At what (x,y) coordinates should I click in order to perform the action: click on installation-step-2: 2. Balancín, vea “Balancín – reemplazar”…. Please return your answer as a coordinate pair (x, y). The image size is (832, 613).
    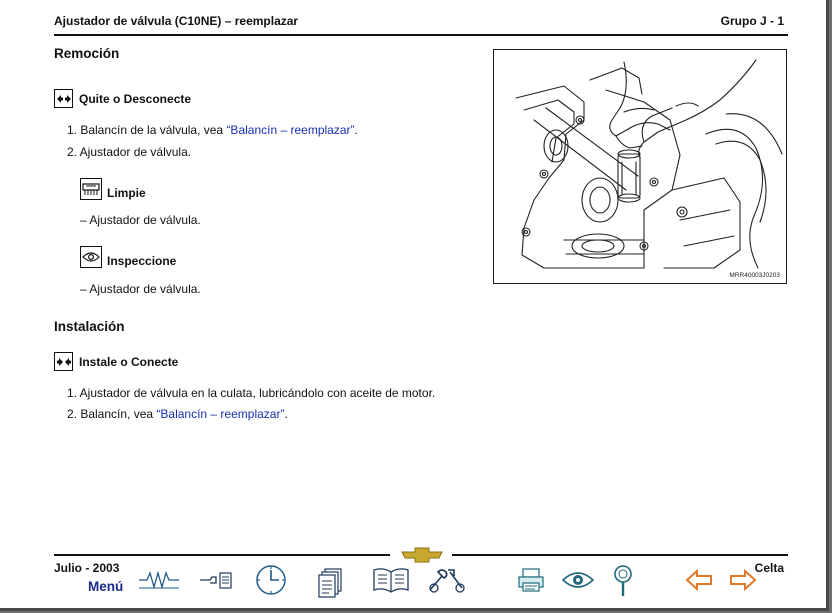
    Looking at the image, I should click on (177, 414).